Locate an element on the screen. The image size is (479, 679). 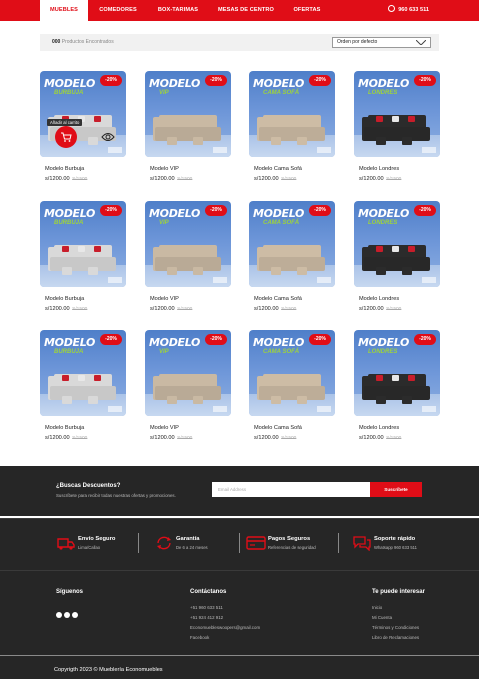
nav-item-box-tarimas: BOX-TARIMAS is located at coordinates (178, 10).